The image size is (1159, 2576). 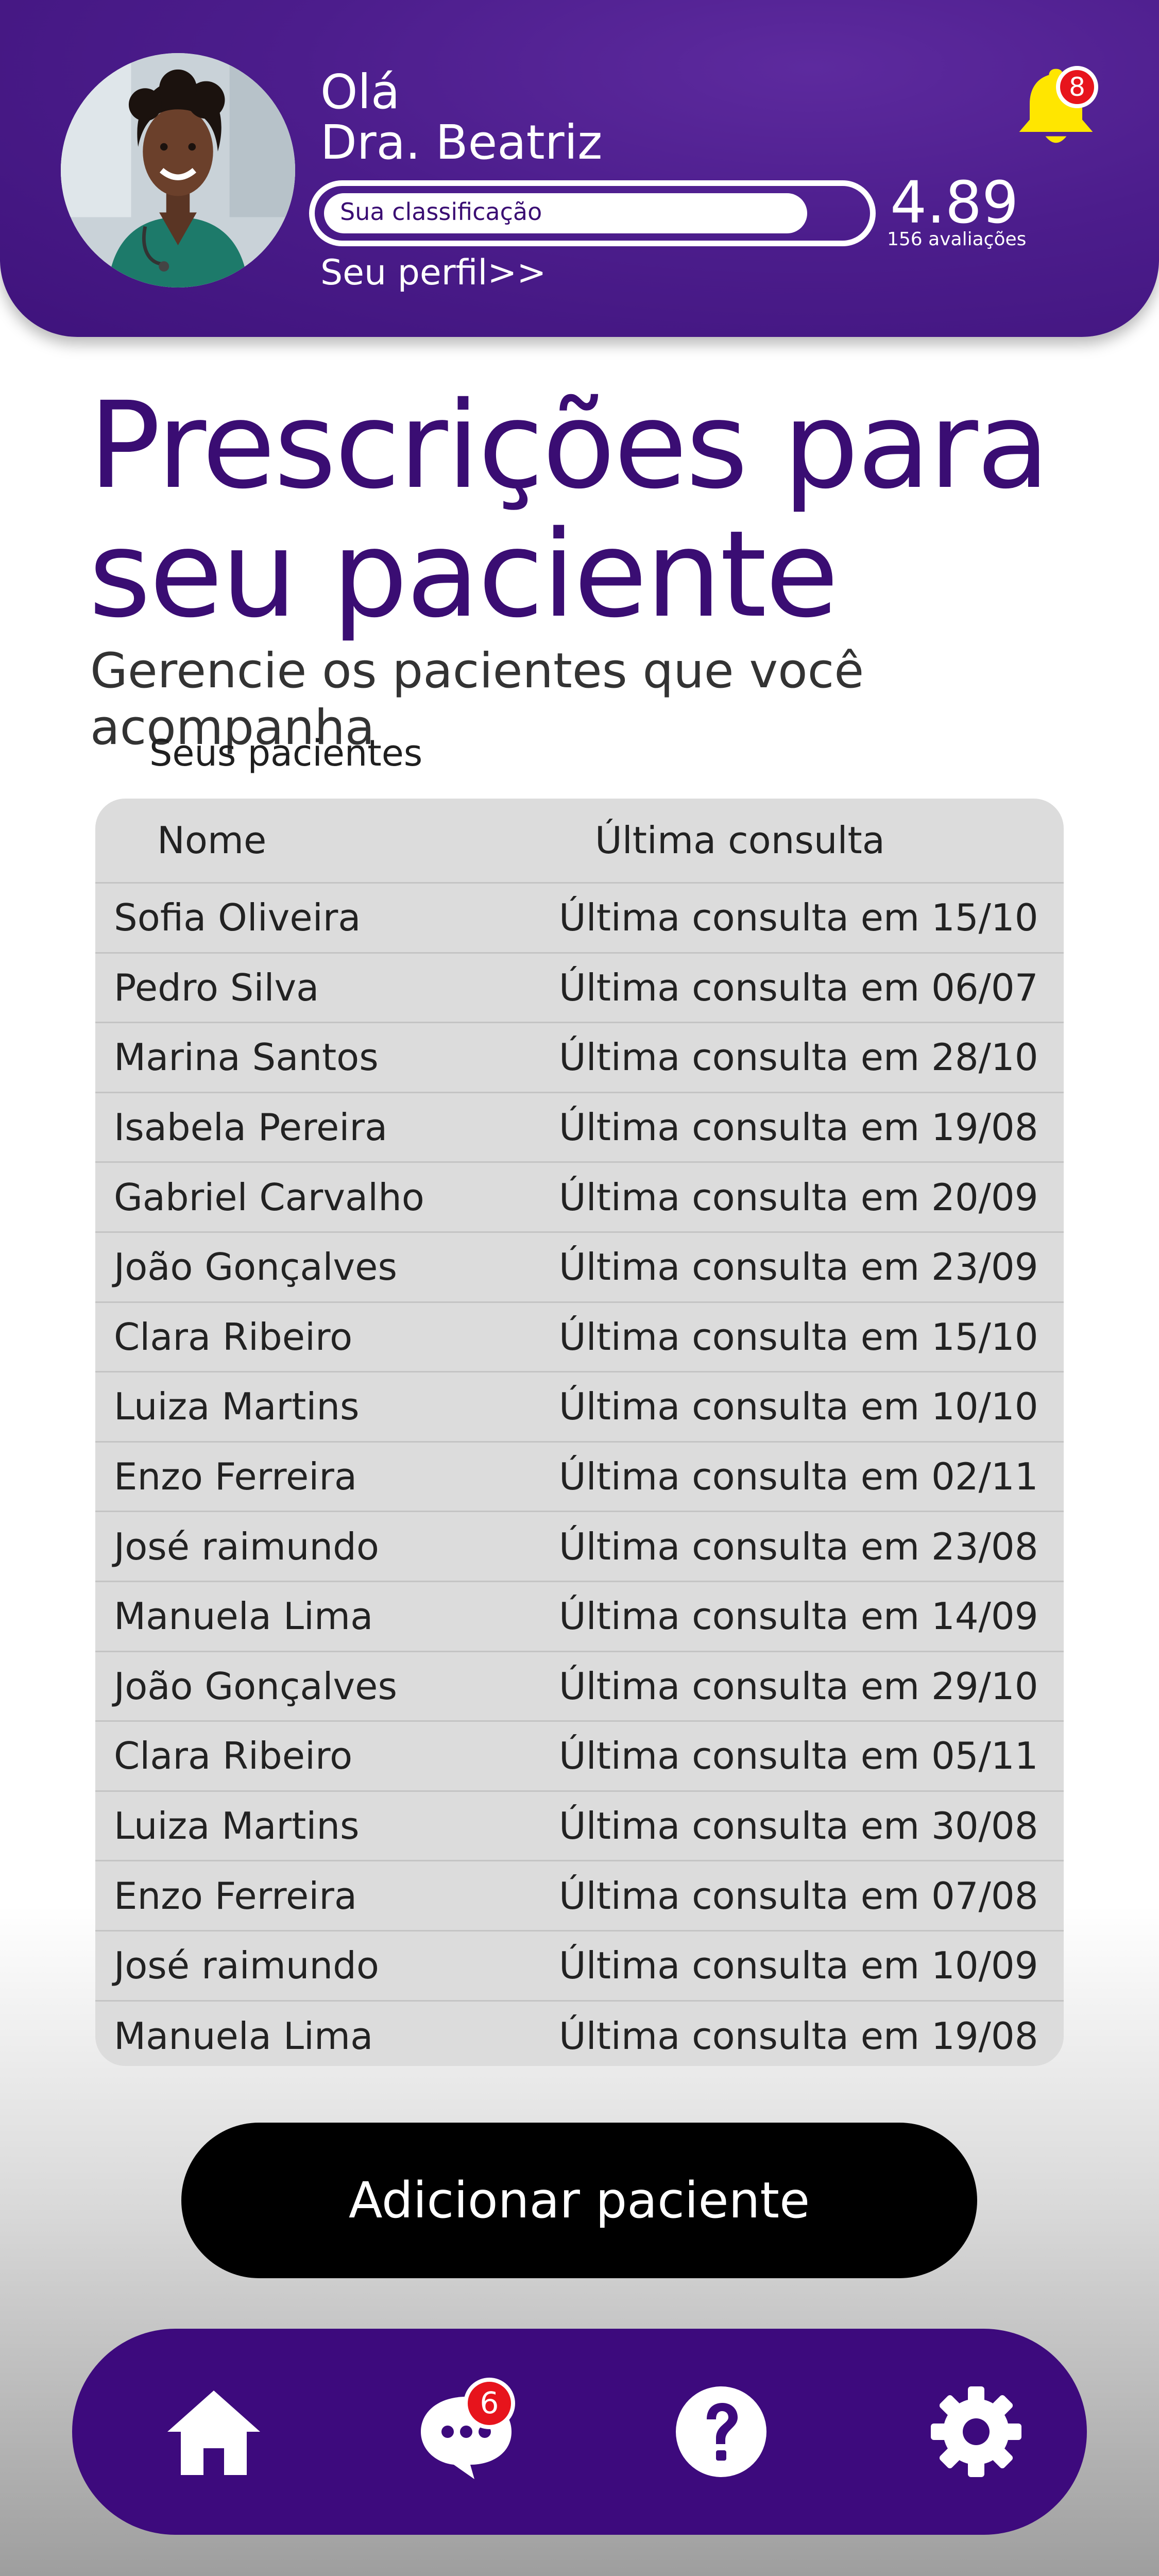 I want to click on last-visit: Última consulta em 28/10, so click(x=798, y=1057).